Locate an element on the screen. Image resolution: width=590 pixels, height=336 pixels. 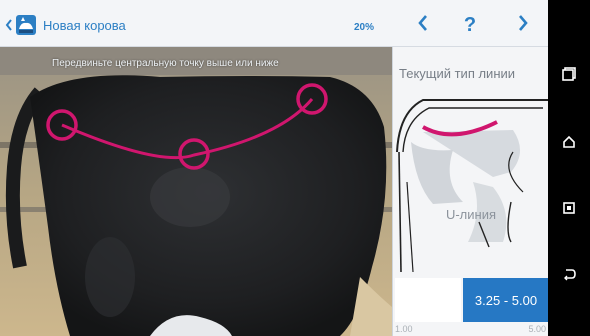
range-value: 3.25 - 5.00 is located at coordinates (506, 300).